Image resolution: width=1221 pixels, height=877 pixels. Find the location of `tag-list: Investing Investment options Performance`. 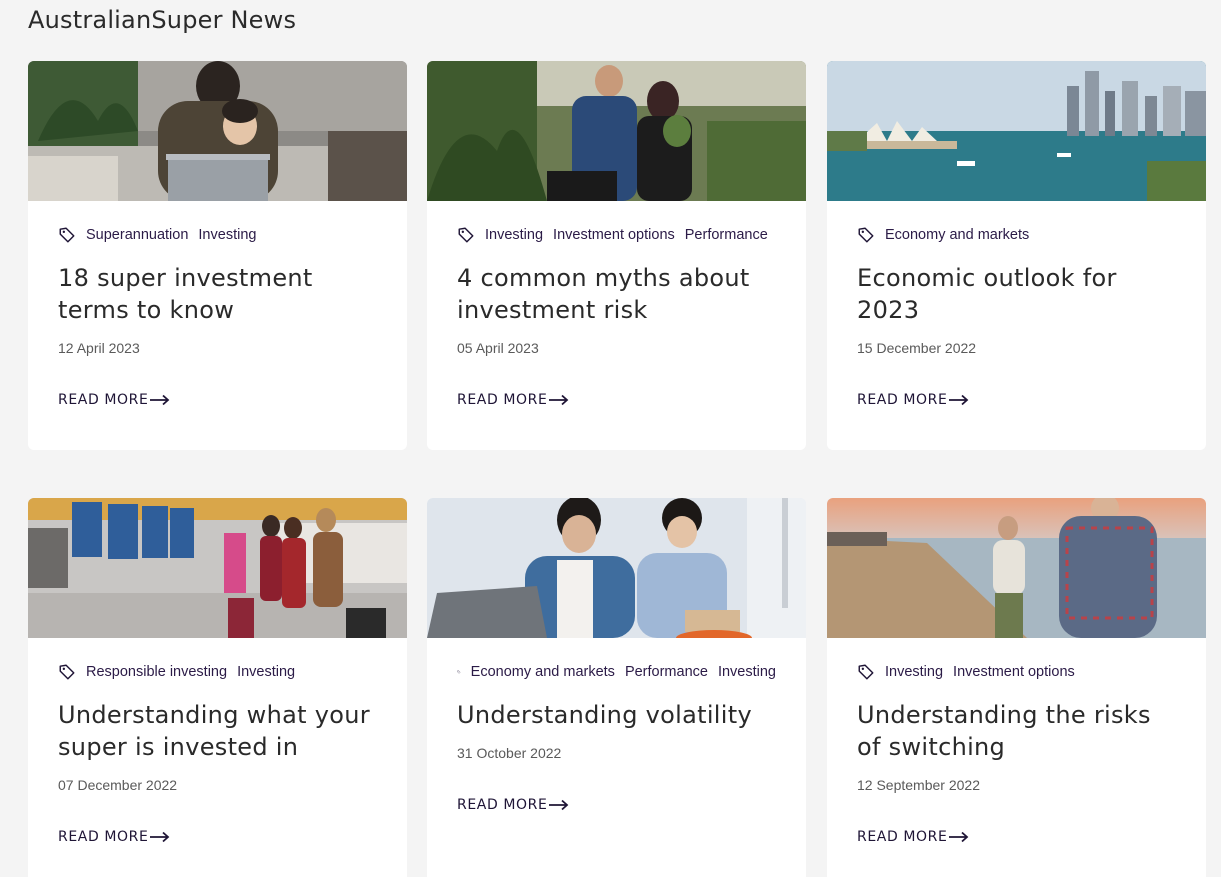

tag-list: Investing Investment options Performance is located at coordinates (616, 235).